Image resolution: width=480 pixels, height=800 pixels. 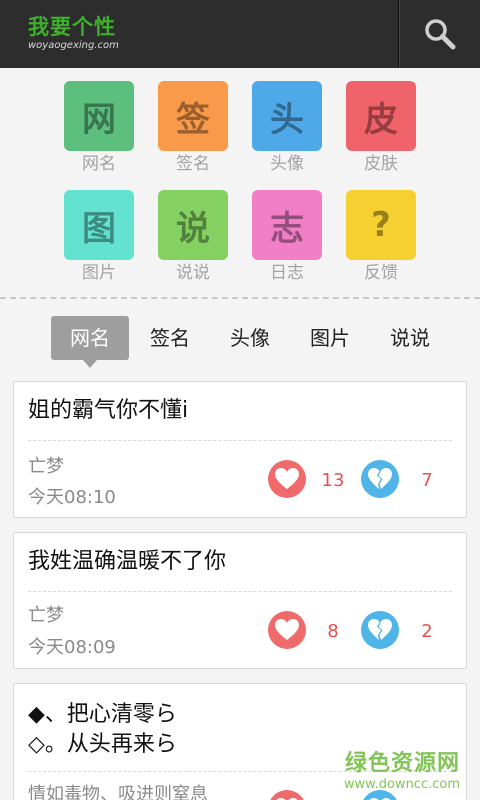 I want to click on category-tile: 头, so click(x=287, y=116).